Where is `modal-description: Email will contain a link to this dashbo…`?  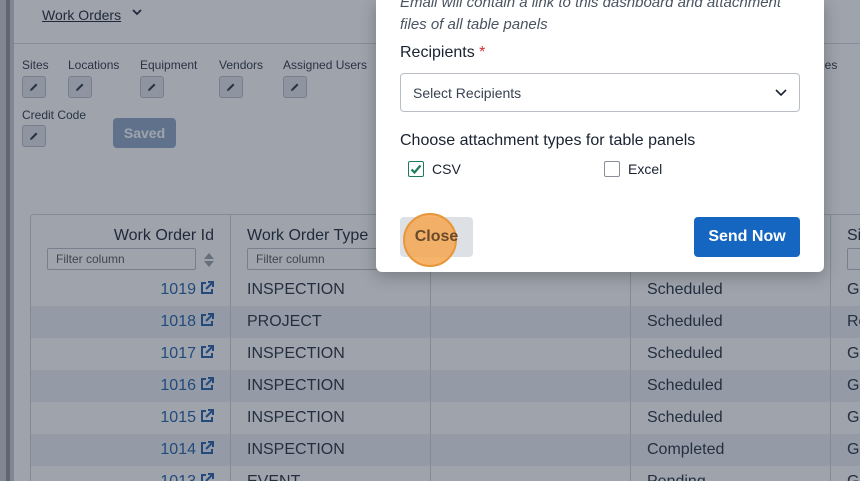
modal-description: Email will contain a link to this dashbo… is located at coordinates (591, 16).